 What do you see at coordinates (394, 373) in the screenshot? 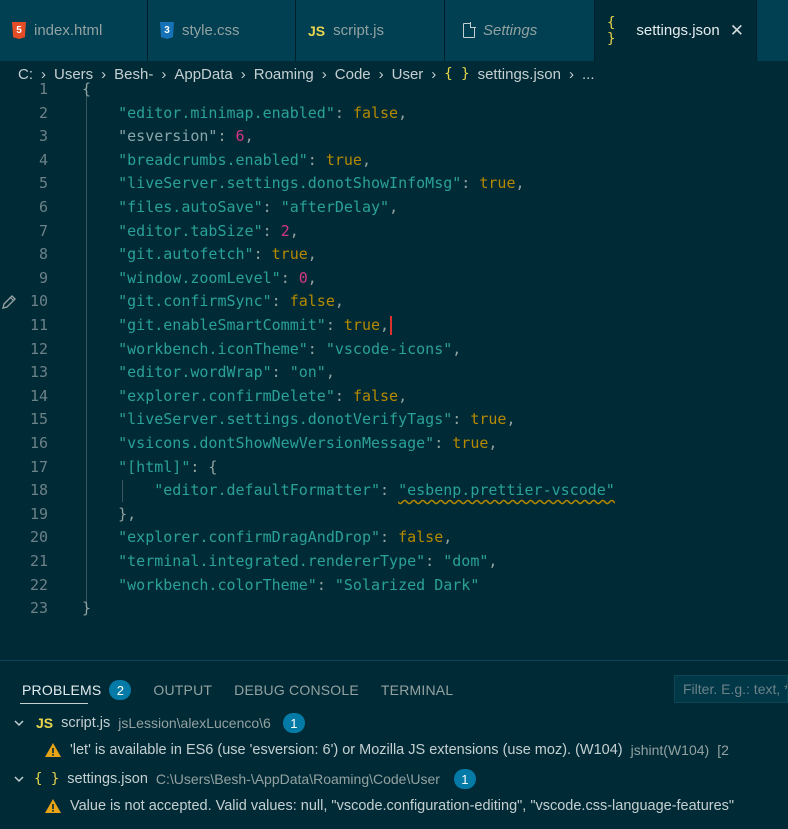
I see `code-line: 13 "editor.wordWrap": "on",` at bounding box center [394, 373].